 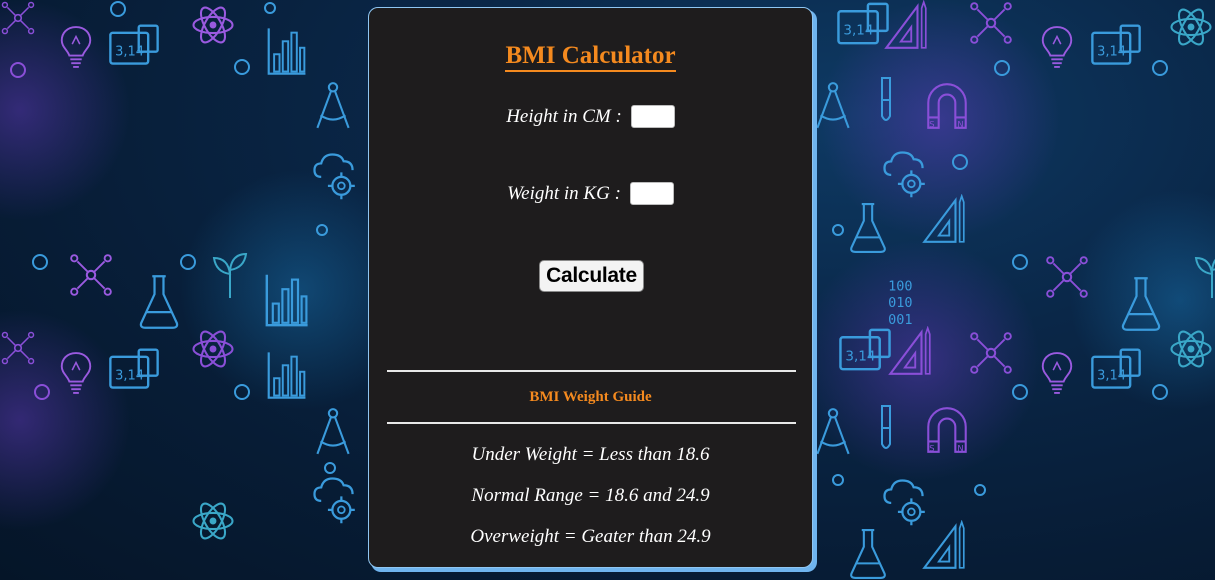 I want to click on divider-top, so click(x=591, y=371).